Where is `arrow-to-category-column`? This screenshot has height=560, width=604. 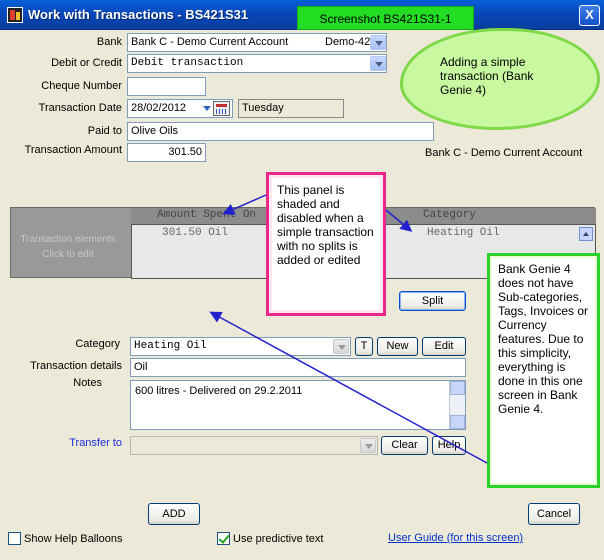
arrow-to-category-column is located at coordinates (399, 220).